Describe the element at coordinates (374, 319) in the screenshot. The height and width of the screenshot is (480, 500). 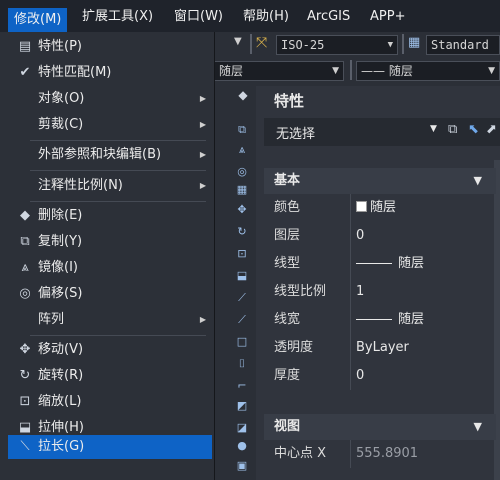
I see `lineweight-sample` at that location.